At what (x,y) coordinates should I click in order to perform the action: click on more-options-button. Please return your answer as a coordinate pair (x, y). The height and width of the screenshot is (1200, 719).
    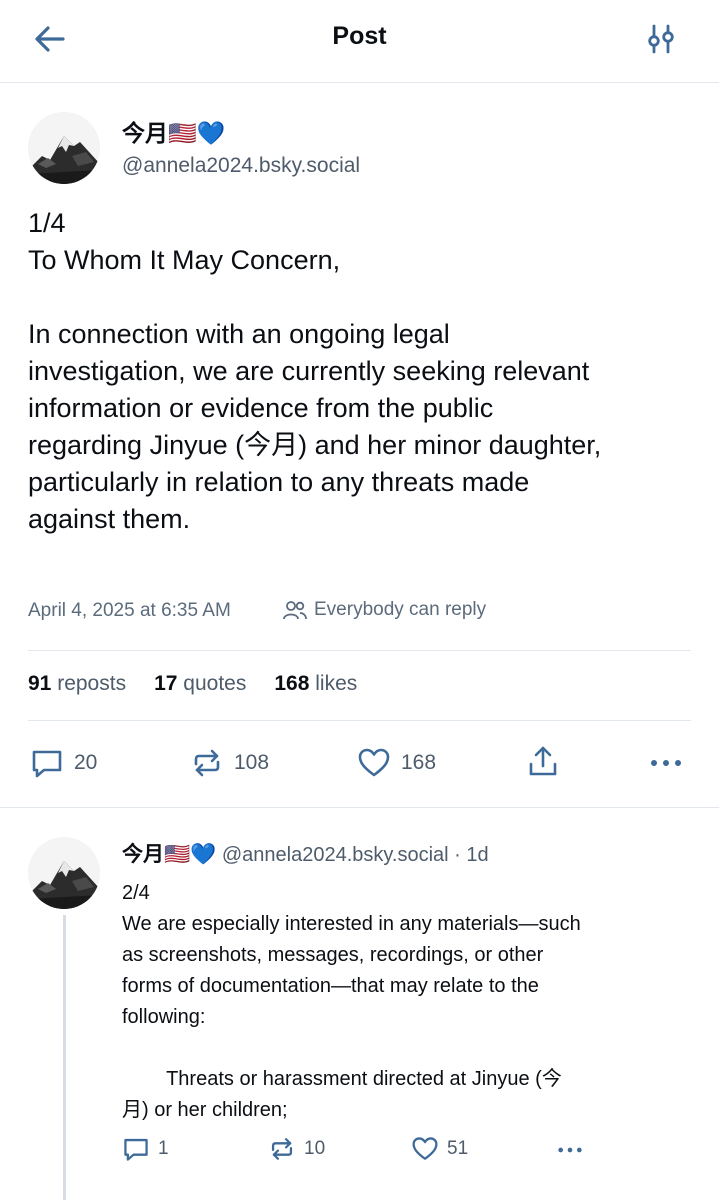
    Looking at the image, I should click on (666, 763).